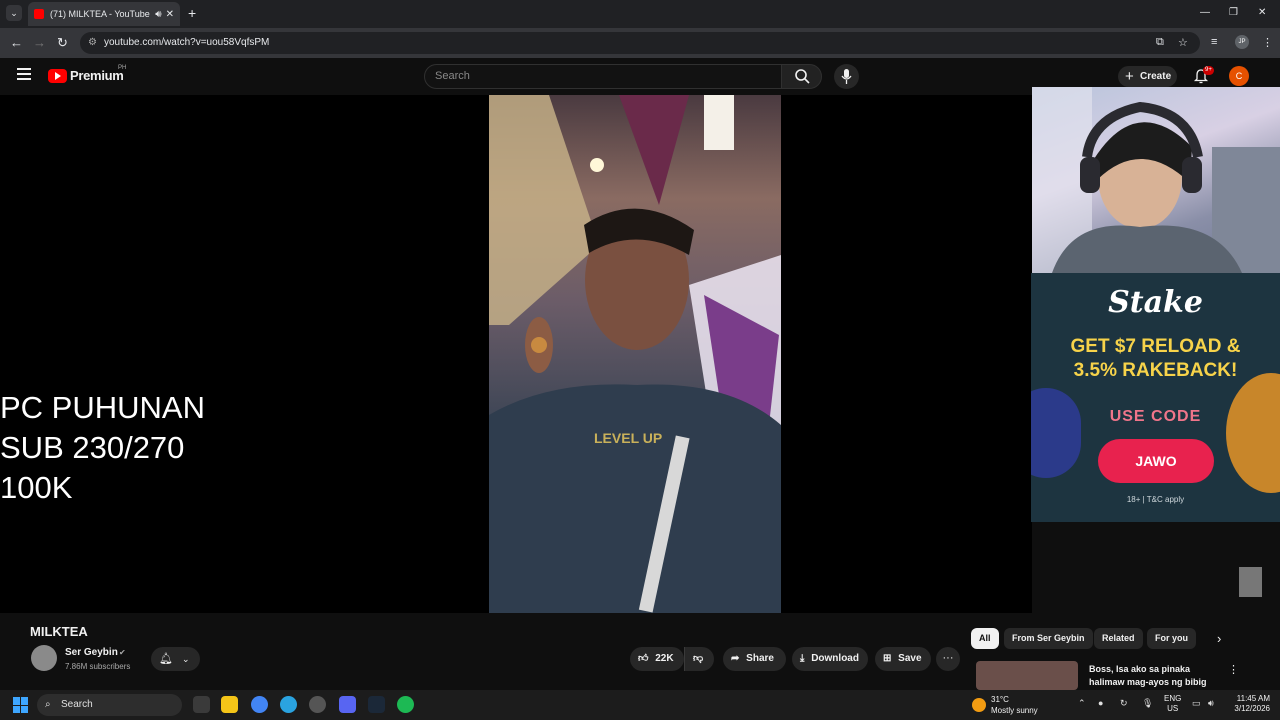 The width and height of the screenshot is (1280, 720). What do you see at coordinates (1155, 359) in the screenshot?
I see `ad-headline: GET $7 RELOAD & 3.5% RAKEBACK!` at bounding box center [1155, 359].